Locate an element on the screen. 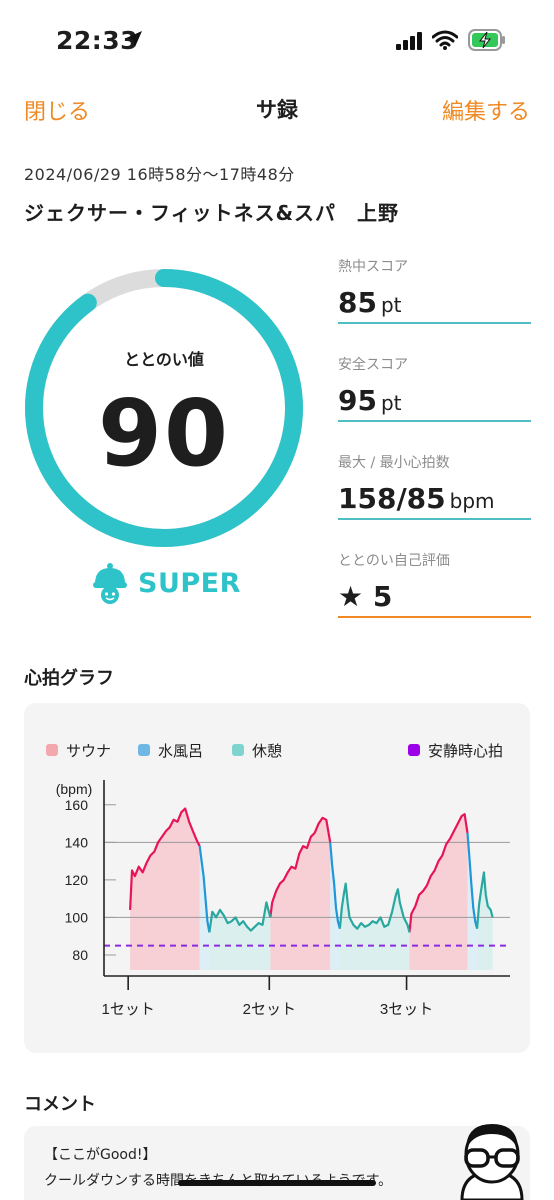 Image resolution: width=554 pixels, height=1200 pixels. home-indicator is located at coordinates (277, 1183).